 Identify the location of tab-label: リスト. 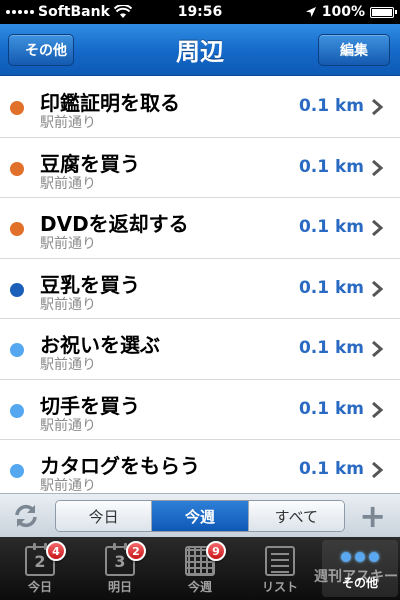
(279, 587).